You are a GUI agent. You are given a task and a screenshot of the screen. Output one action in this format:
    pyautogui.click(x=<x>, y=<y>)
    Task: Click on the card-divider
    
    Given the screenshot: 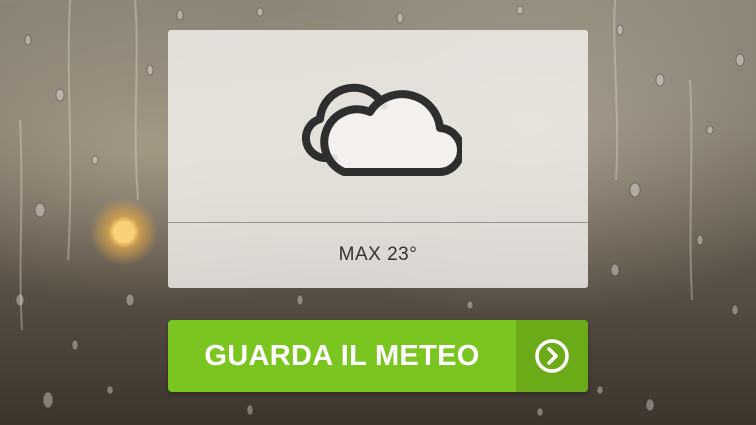 What is the action you would take?
    pyautogui.click(x=378, y=222)
    